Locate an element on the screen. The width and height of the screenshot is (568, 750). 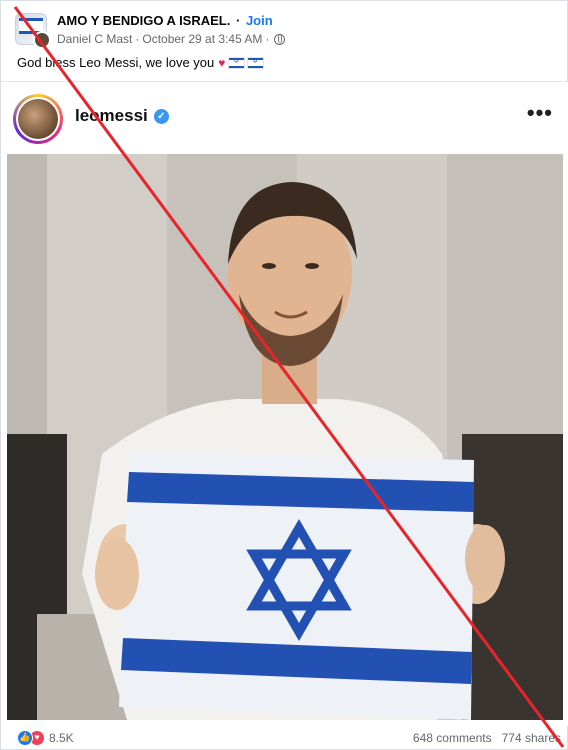
comments-count-link: 648 comments is located at coordinates (452, 738).